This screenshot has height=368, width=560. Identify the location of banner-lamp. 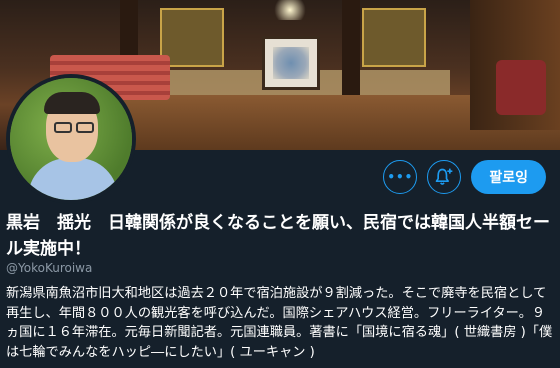
(290, 10).